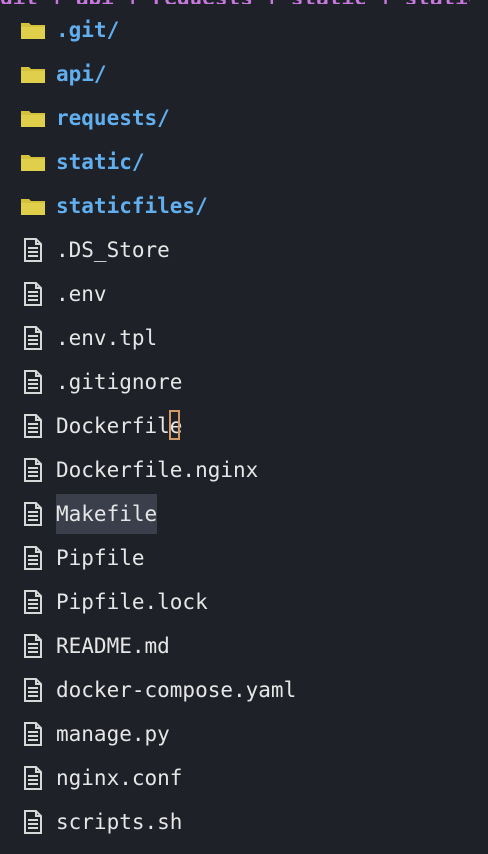 This screenshot has width=488, height=854. What do you see at coordinates (254, 822) in the screenshot?
I see `tree-file-row: scripts.sh` at bounding box center [254, 822].